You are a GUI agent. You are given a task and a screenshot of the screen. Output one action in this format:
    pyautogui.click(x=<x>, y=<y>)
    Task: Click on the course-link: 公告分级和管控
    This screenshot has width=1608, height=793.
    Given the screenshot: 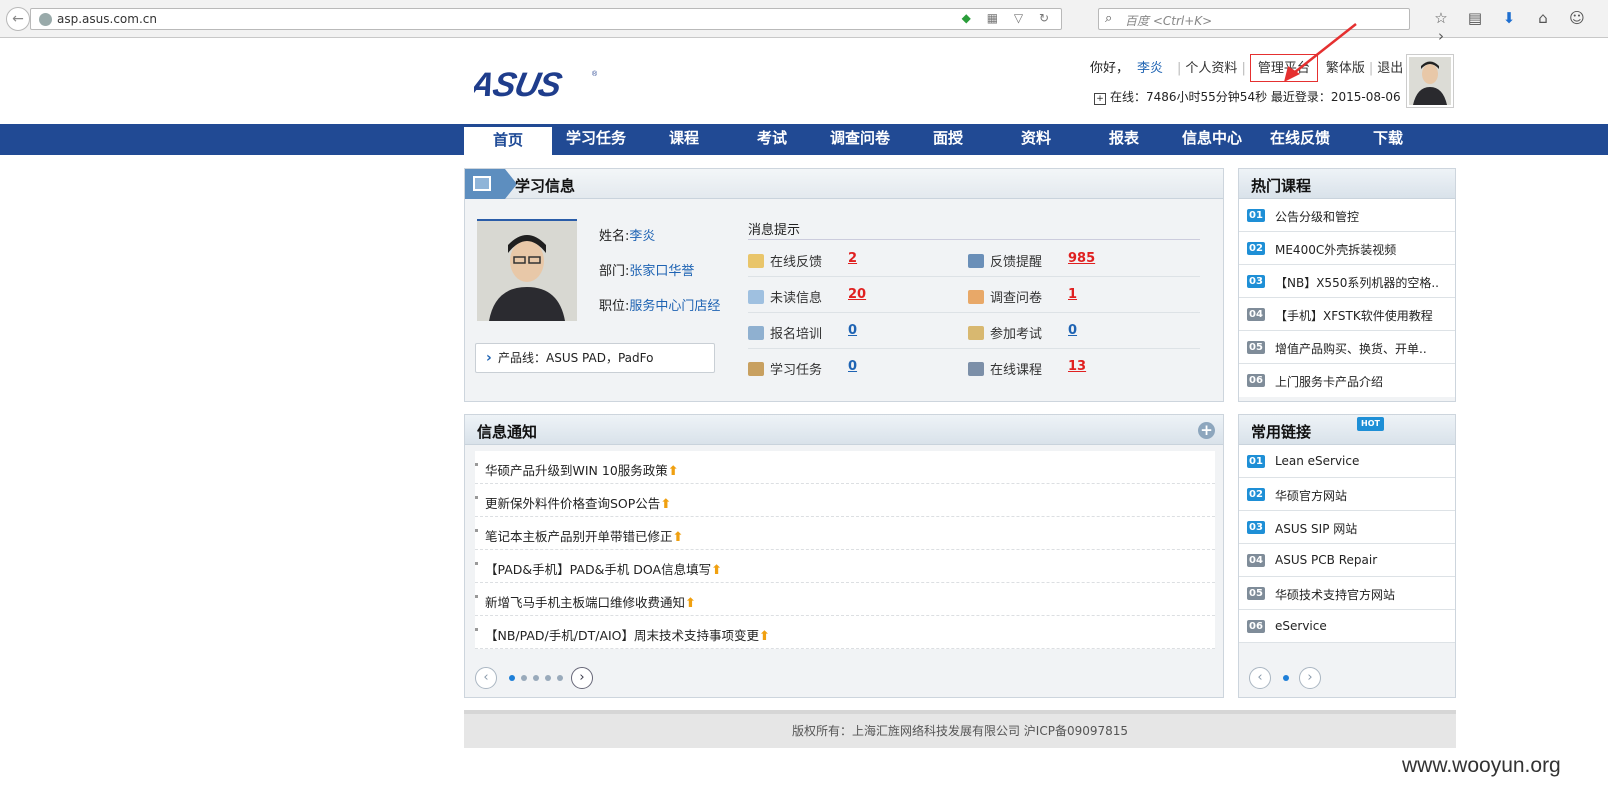 What is the action you would take?
    pyautogui.click(x=1317, y=216)
    